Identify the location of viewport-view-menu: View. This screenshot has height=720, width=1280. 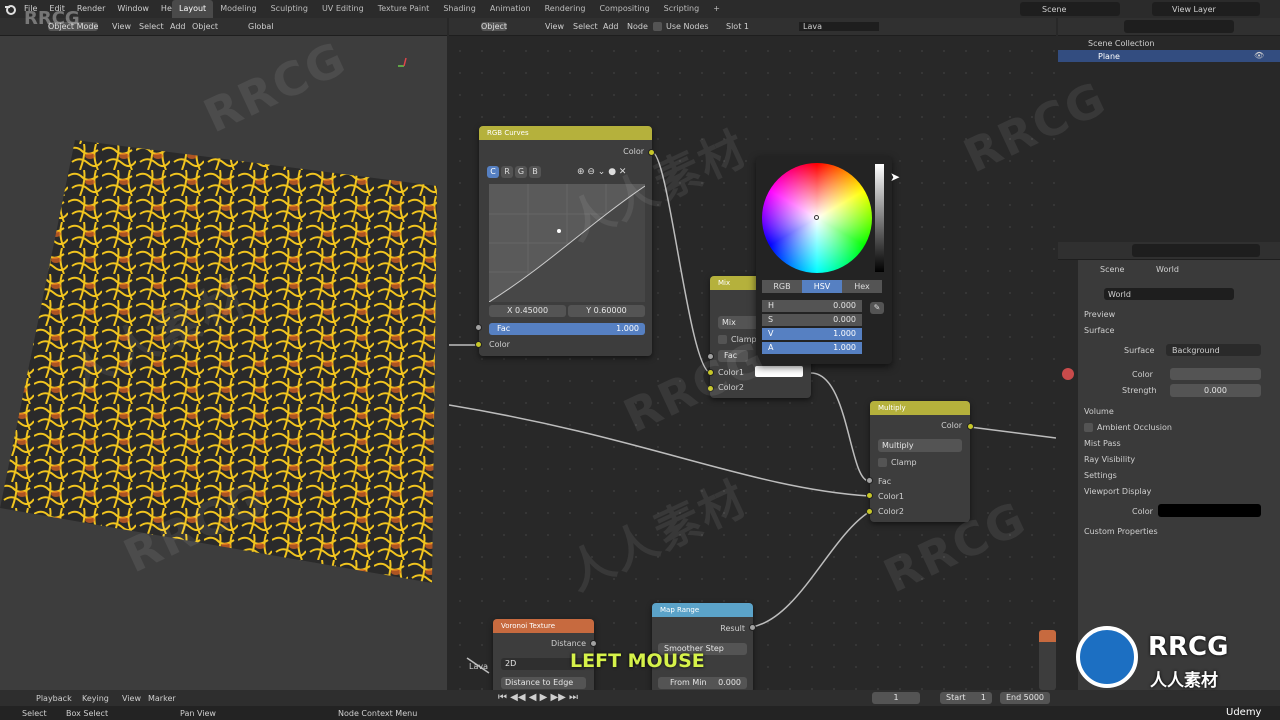
(121, 26).